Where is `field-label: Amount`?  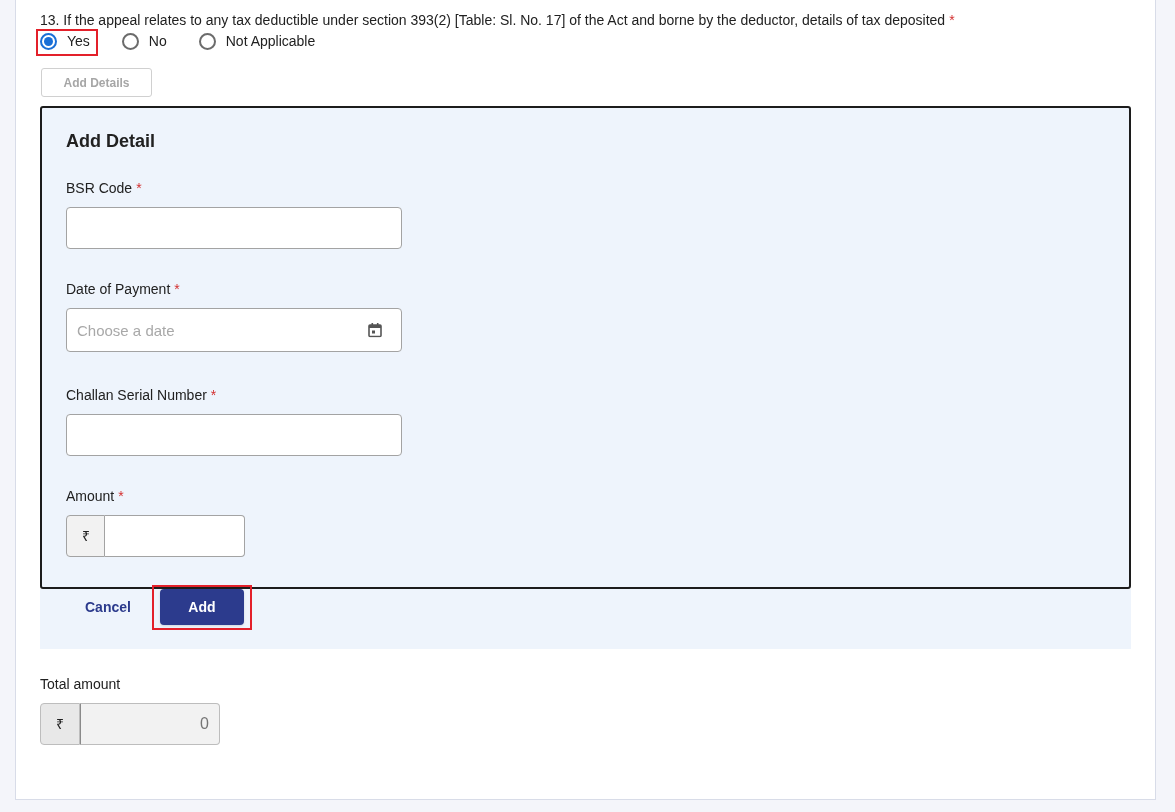 field-label: Amount is located at coordinates (90, 496).